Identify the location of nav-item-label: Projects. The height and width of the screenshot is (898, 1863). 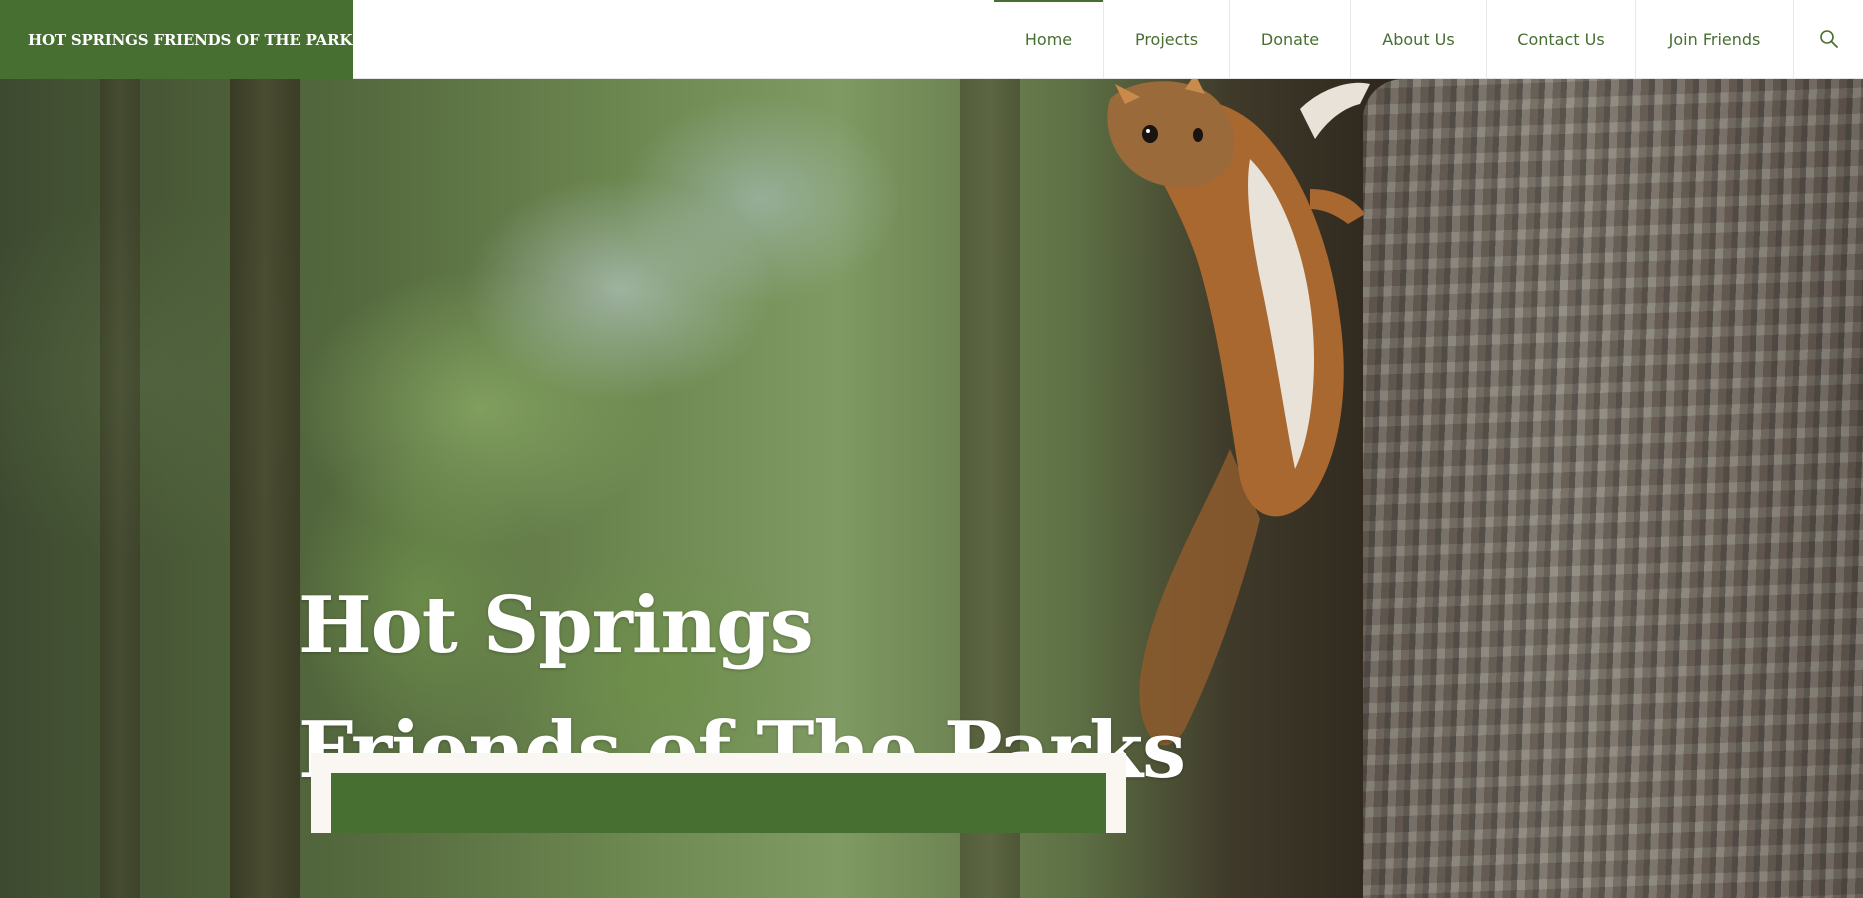
(1166, 39).